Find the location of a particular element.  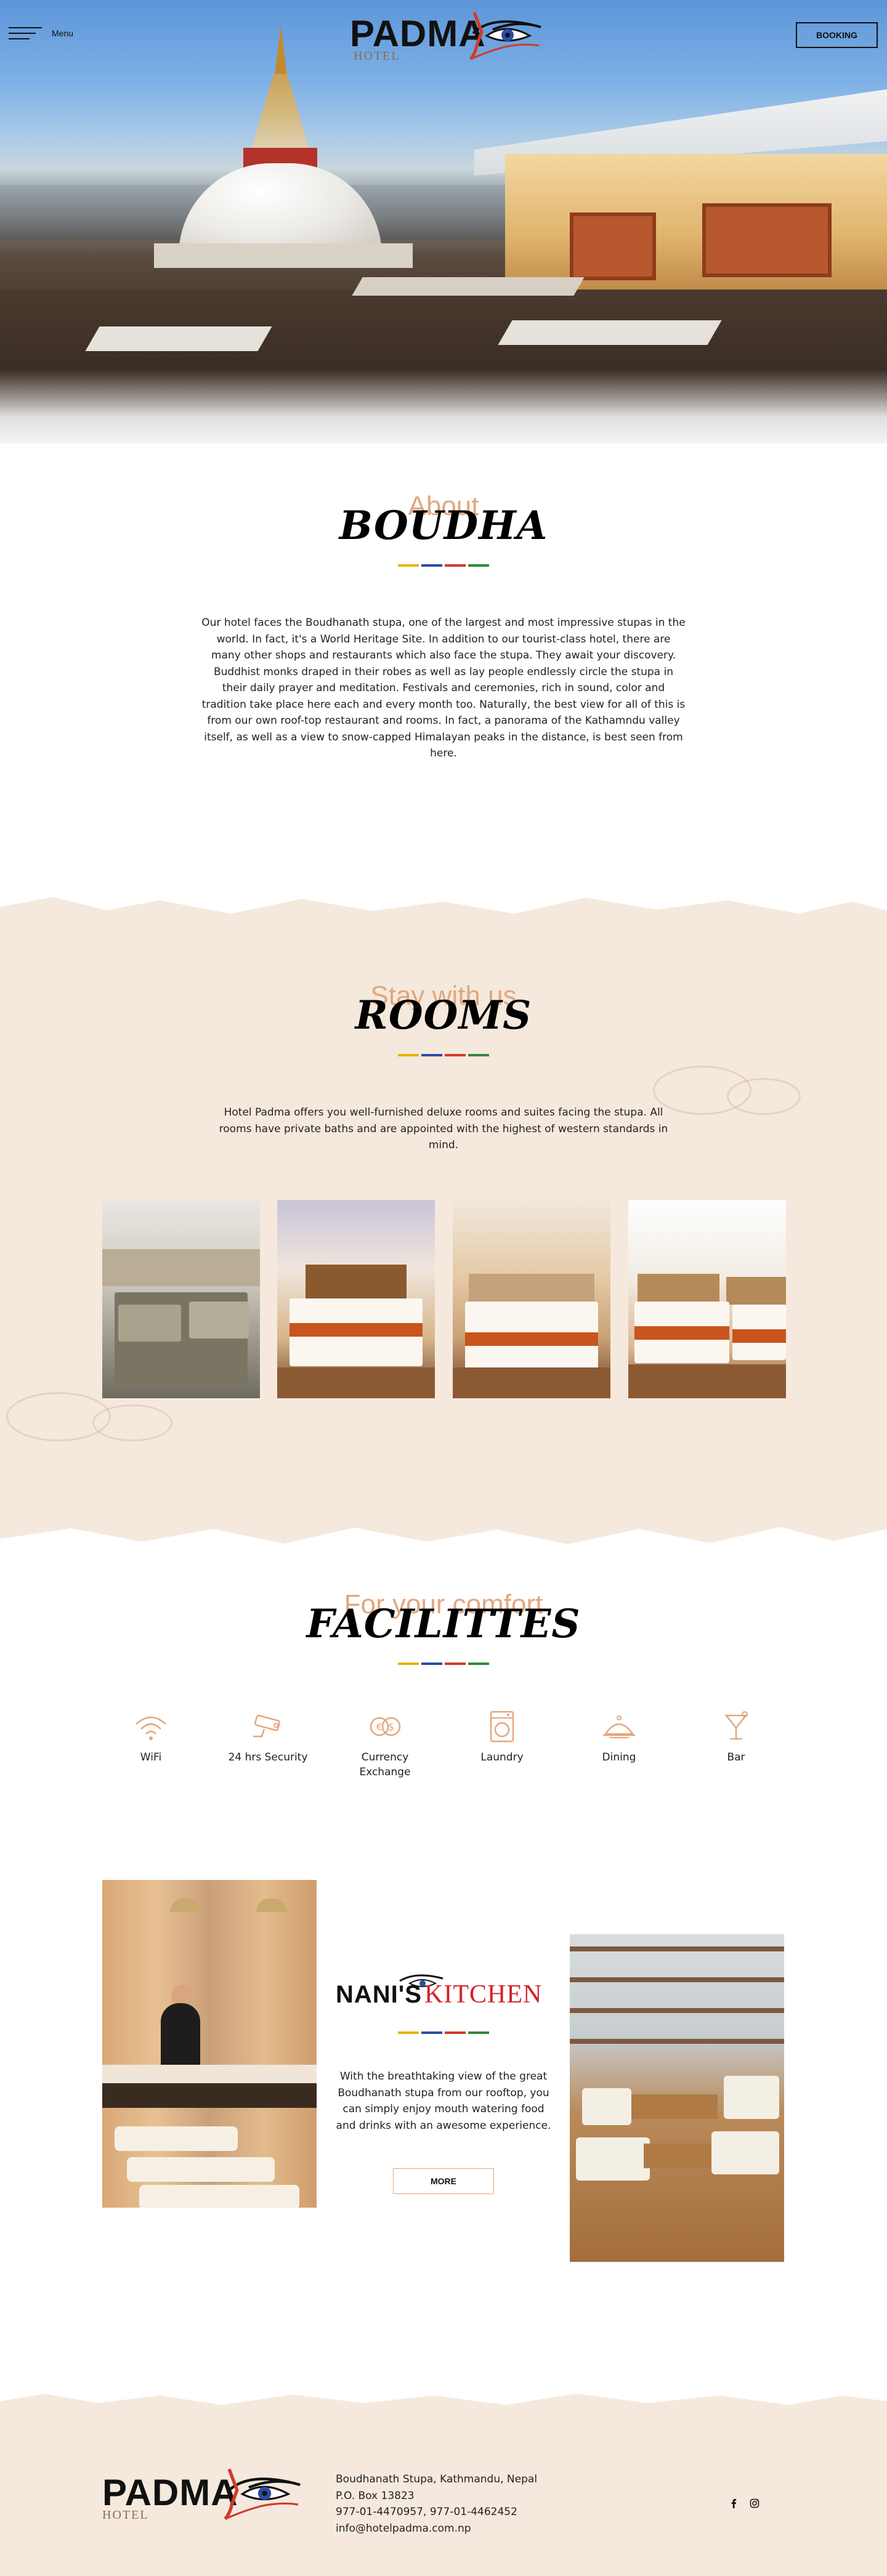

rooms-heading: Stay with us ROOMS is located at coordinates (443, 1019).